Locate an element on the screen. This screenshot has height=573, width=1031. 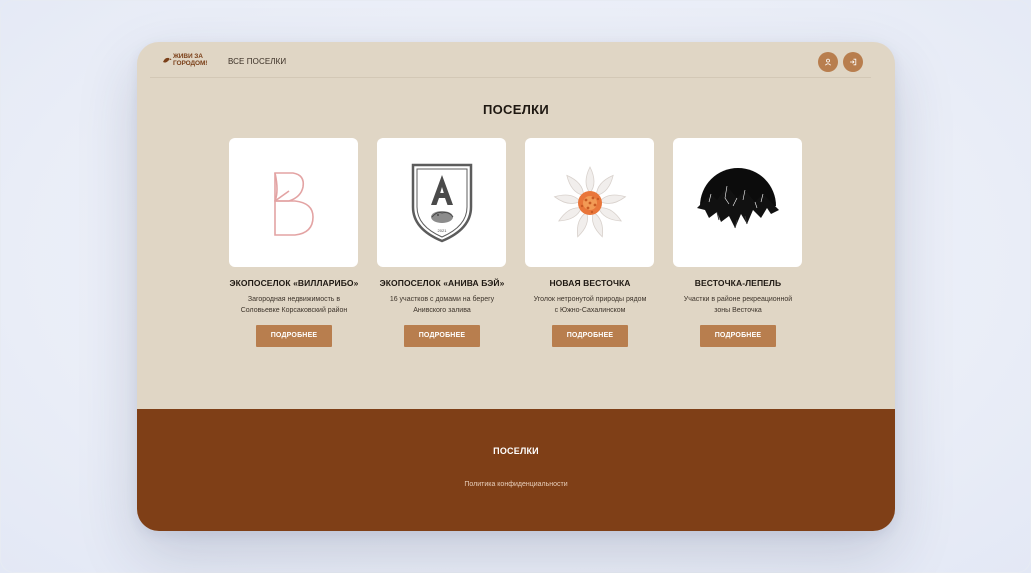
aniva-bay-shield-icon: 2021 is located at coordinates (441, 202).